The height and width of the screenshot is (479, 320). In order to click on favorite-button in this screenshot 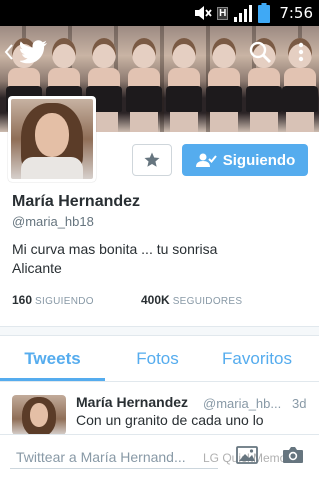, I will do `click(152, 160)`.